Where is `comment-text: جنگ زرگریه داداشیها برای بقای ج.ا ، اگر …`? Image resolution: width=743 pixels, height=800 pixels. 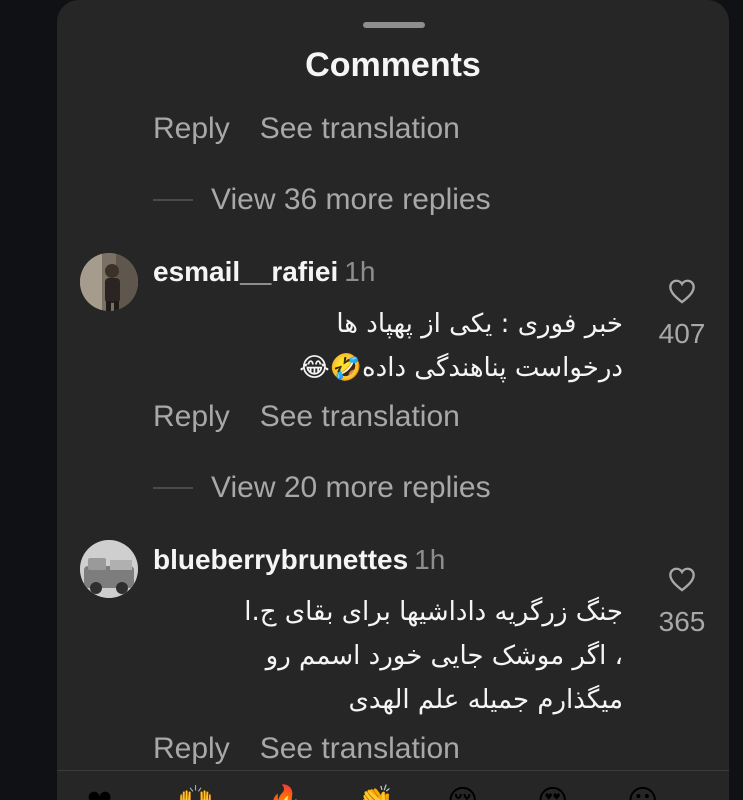
comment-text: جنگ زرگریه داداشیها برای بقای ج.ا ، اگر … is located at coordinates (388, 656).